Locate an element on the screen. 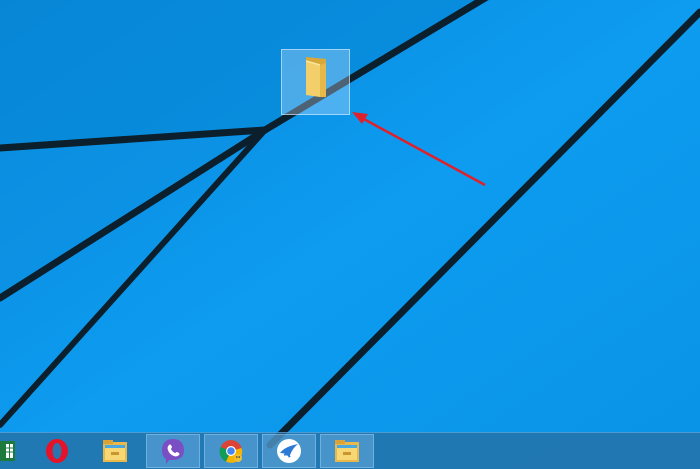  taskbar-button-viber is located at coordinates (173, 451).